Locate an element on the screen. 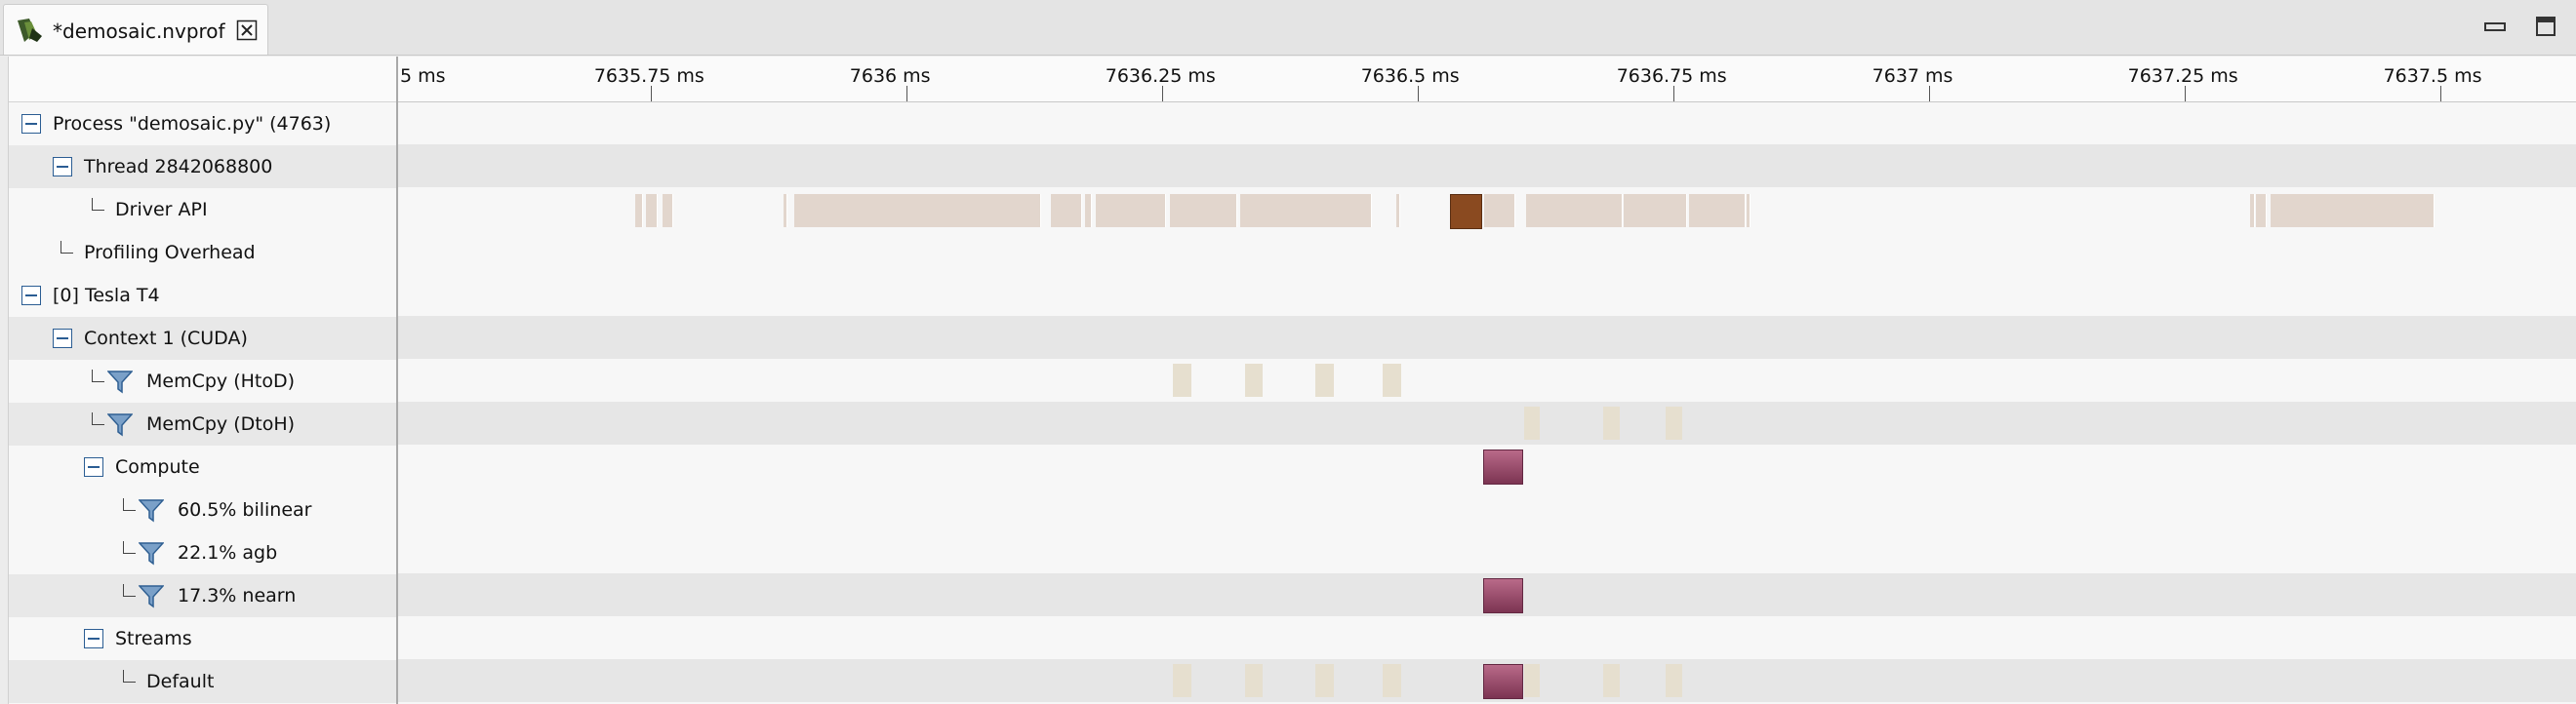 The image size is (2576, 704). ruler-tick-label: 7637.5 ms is located at coordinates (2432, 76).